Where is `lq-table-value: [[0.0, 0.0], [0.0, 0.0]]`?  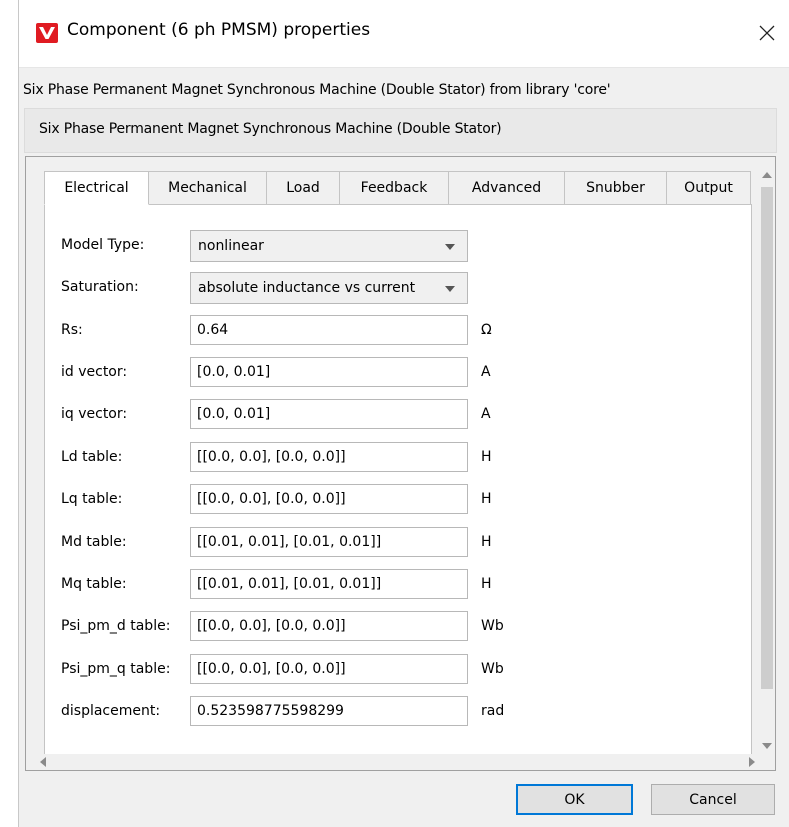 lq-table-value: [[0.0, 0.0], [0.0, 0.0]] is located at coordinates (271, 499).